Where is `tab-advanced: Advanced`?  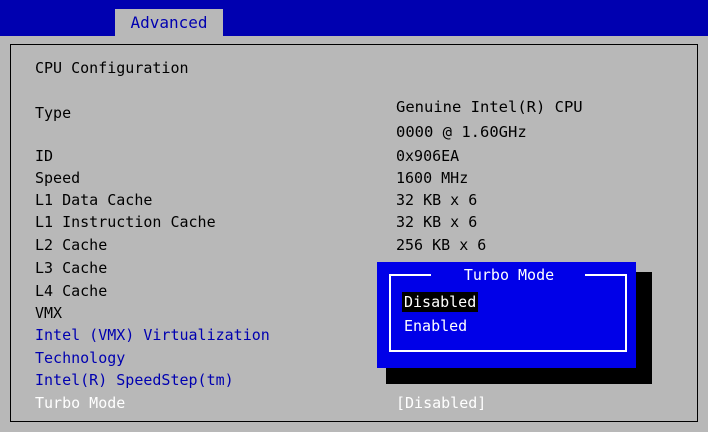 tab-advanced: Advanced is located at coordinates (169, 22).